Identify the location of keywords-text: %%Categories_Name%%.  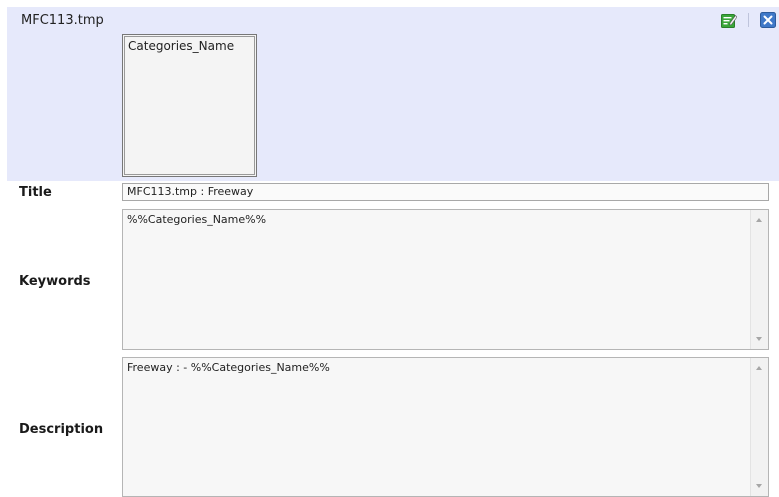
(197, 219).